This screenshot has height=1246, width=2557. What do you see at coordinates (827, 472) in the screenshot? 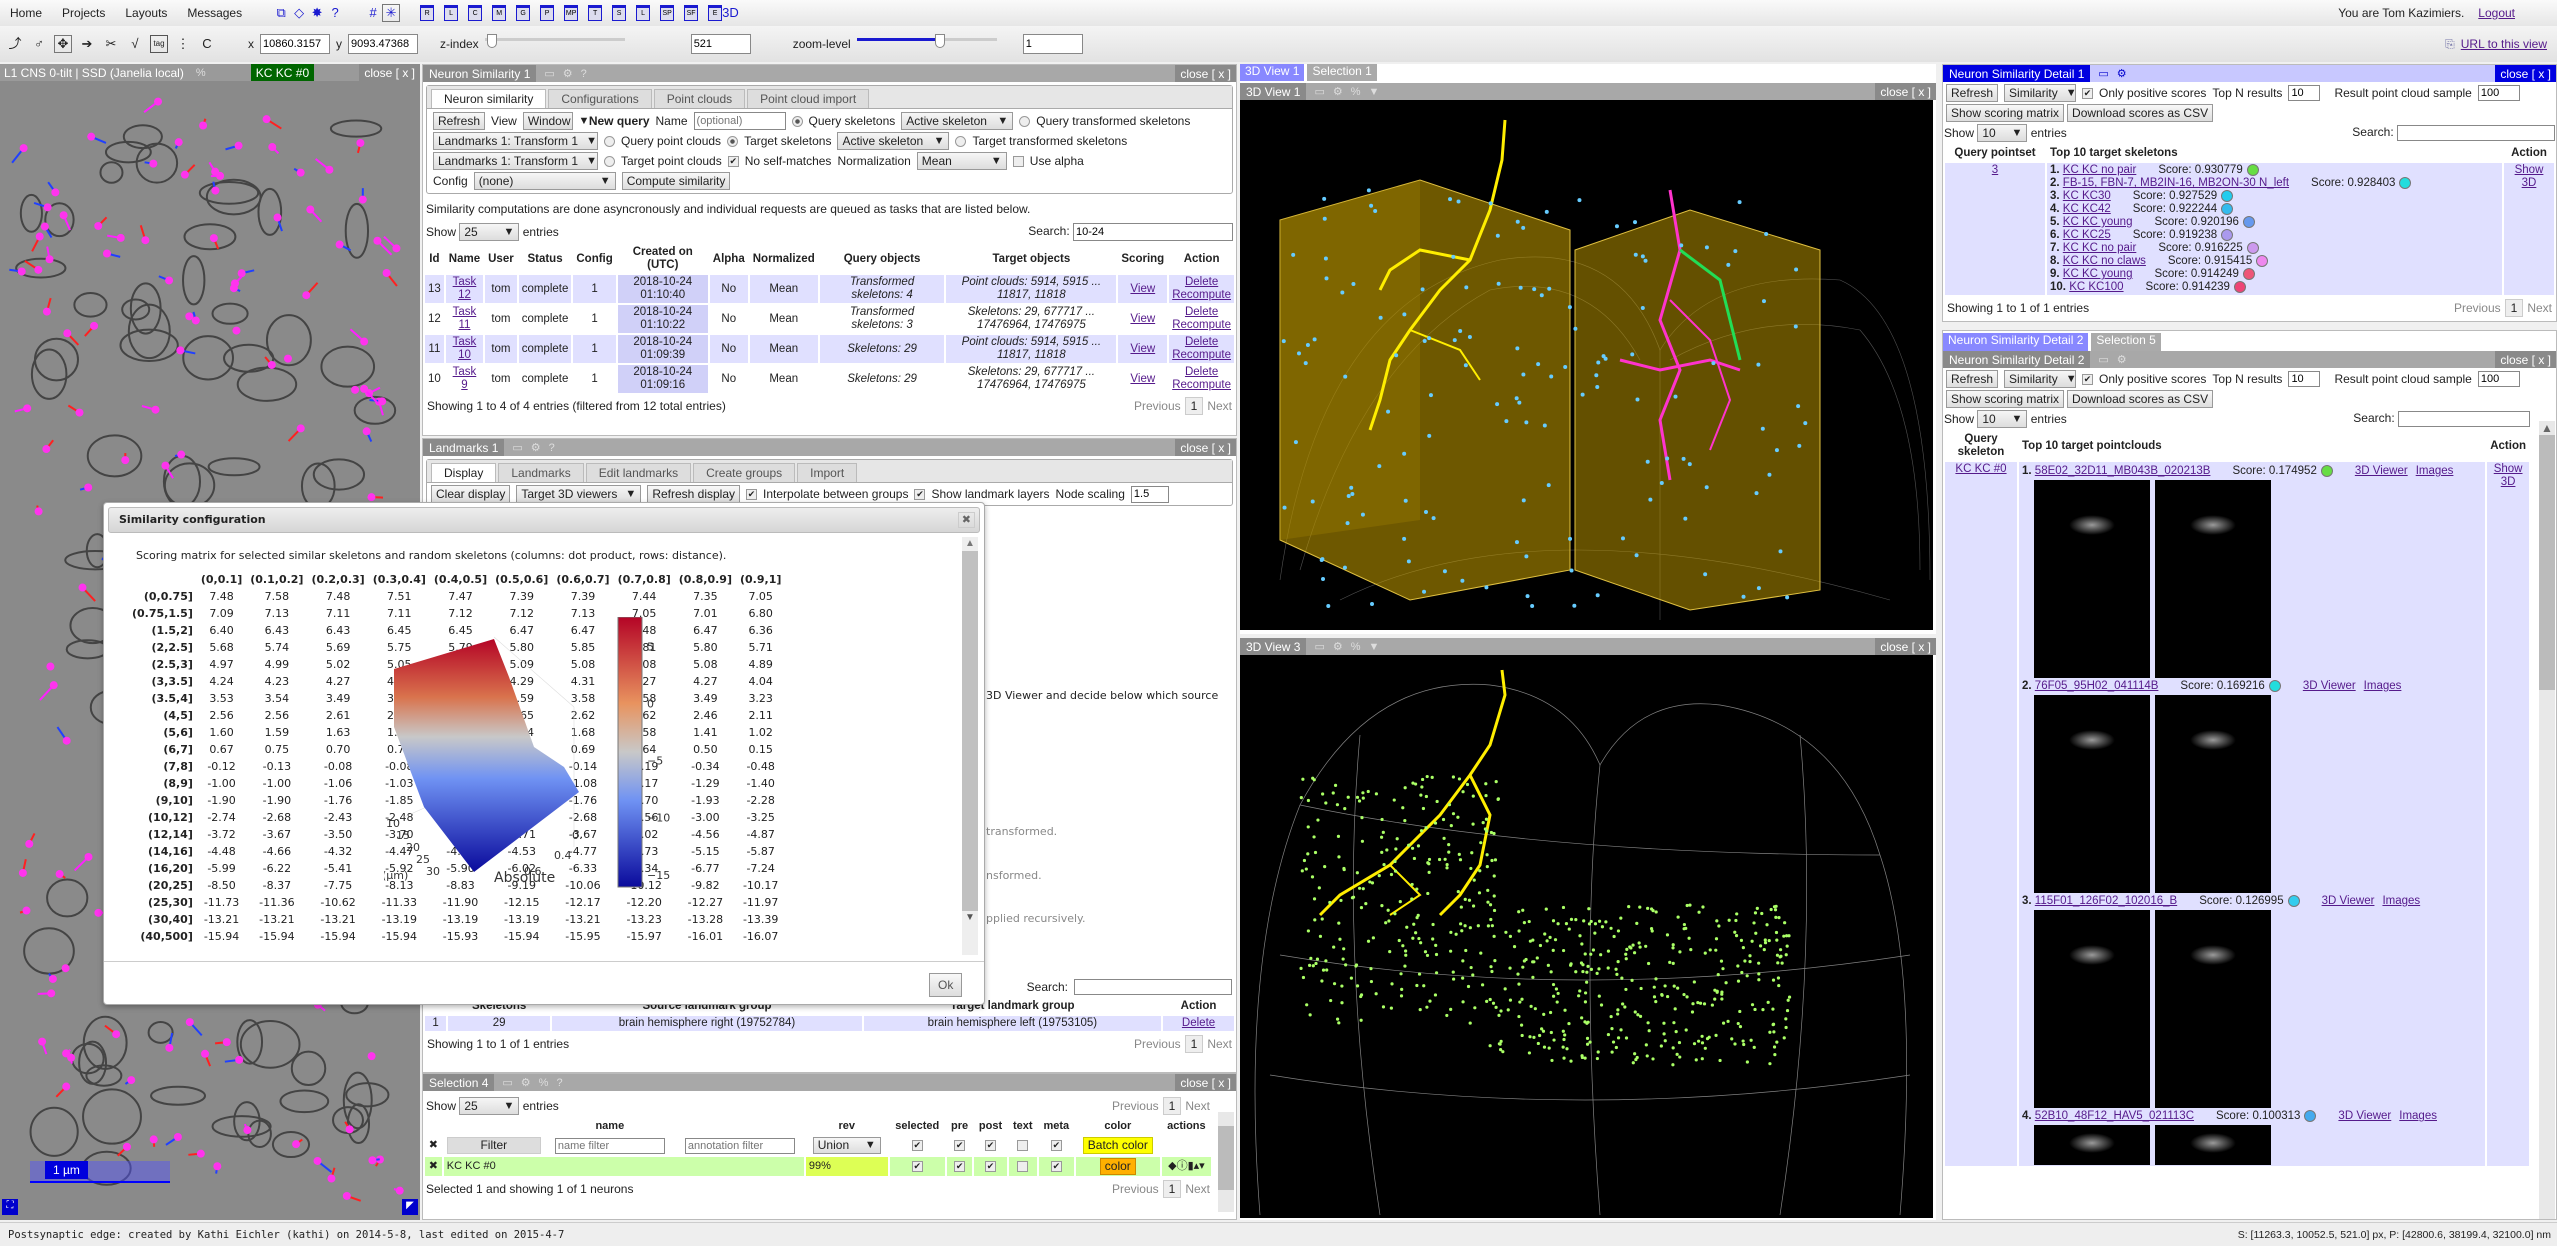
I see `tab-import: Import` at bounding box center [827, 472].